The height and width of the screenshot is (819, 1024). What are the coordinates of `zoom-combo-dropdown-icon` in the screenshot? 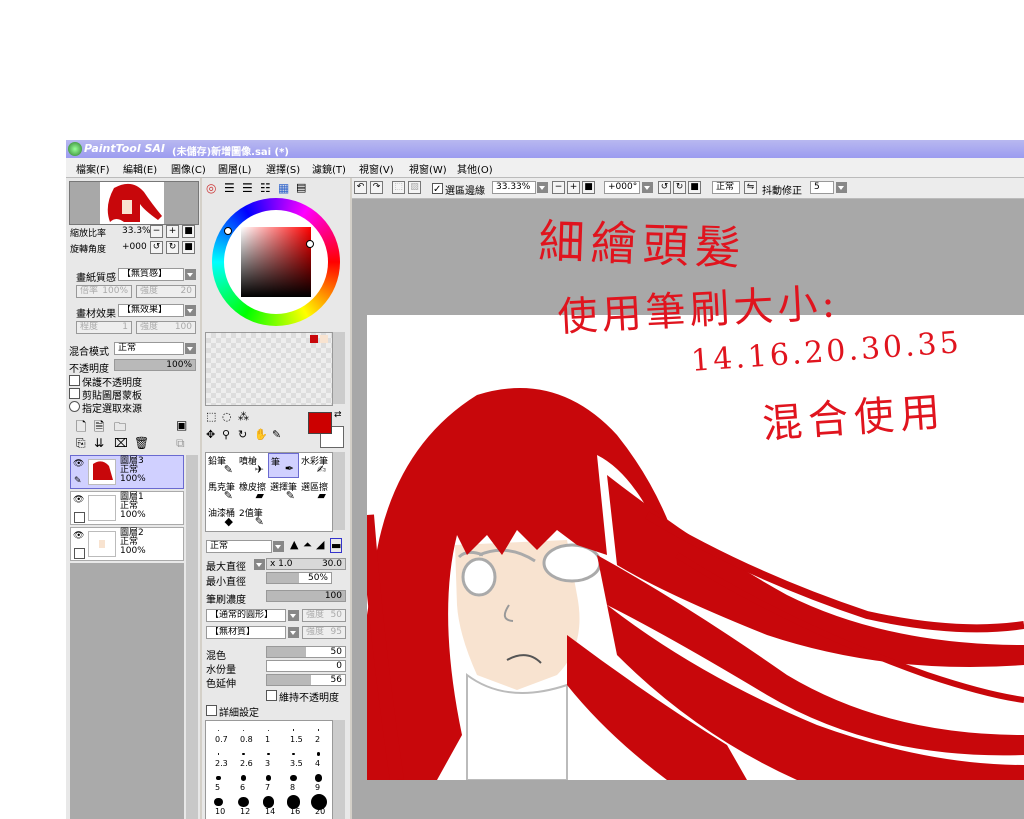 It's located at (542, 187).